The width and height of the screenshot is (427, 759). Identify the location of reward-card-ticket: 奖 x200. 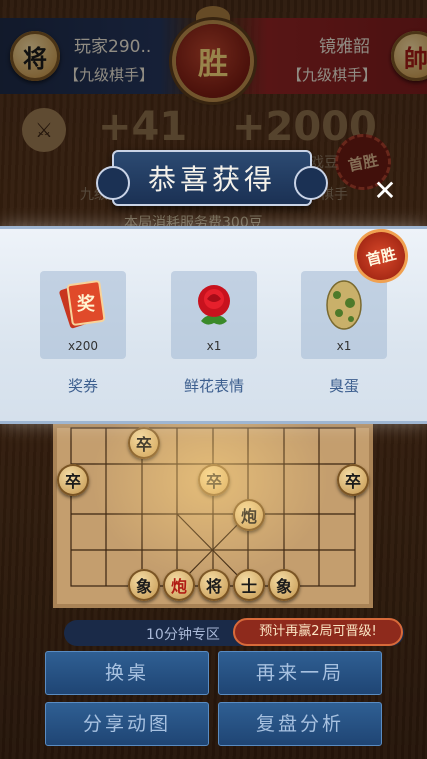
(83, 315).